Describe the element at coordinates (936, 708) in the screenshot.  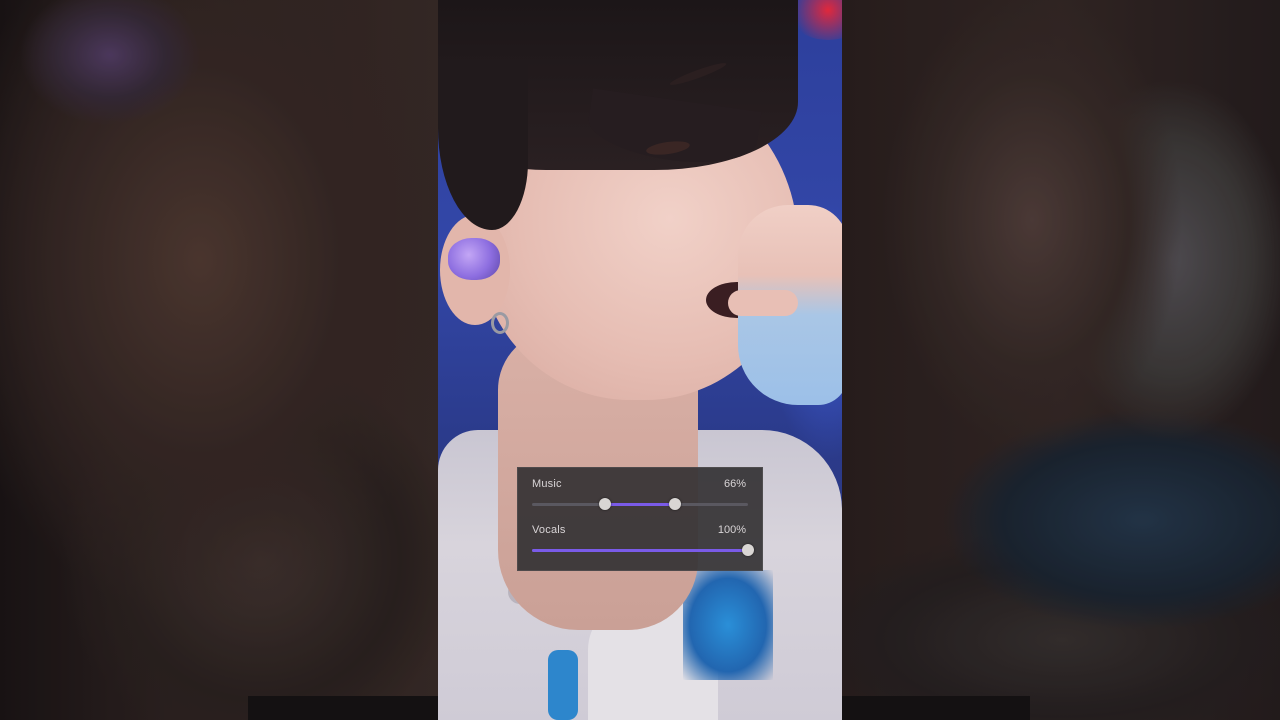
I see `bottom-bar-right` at that location.